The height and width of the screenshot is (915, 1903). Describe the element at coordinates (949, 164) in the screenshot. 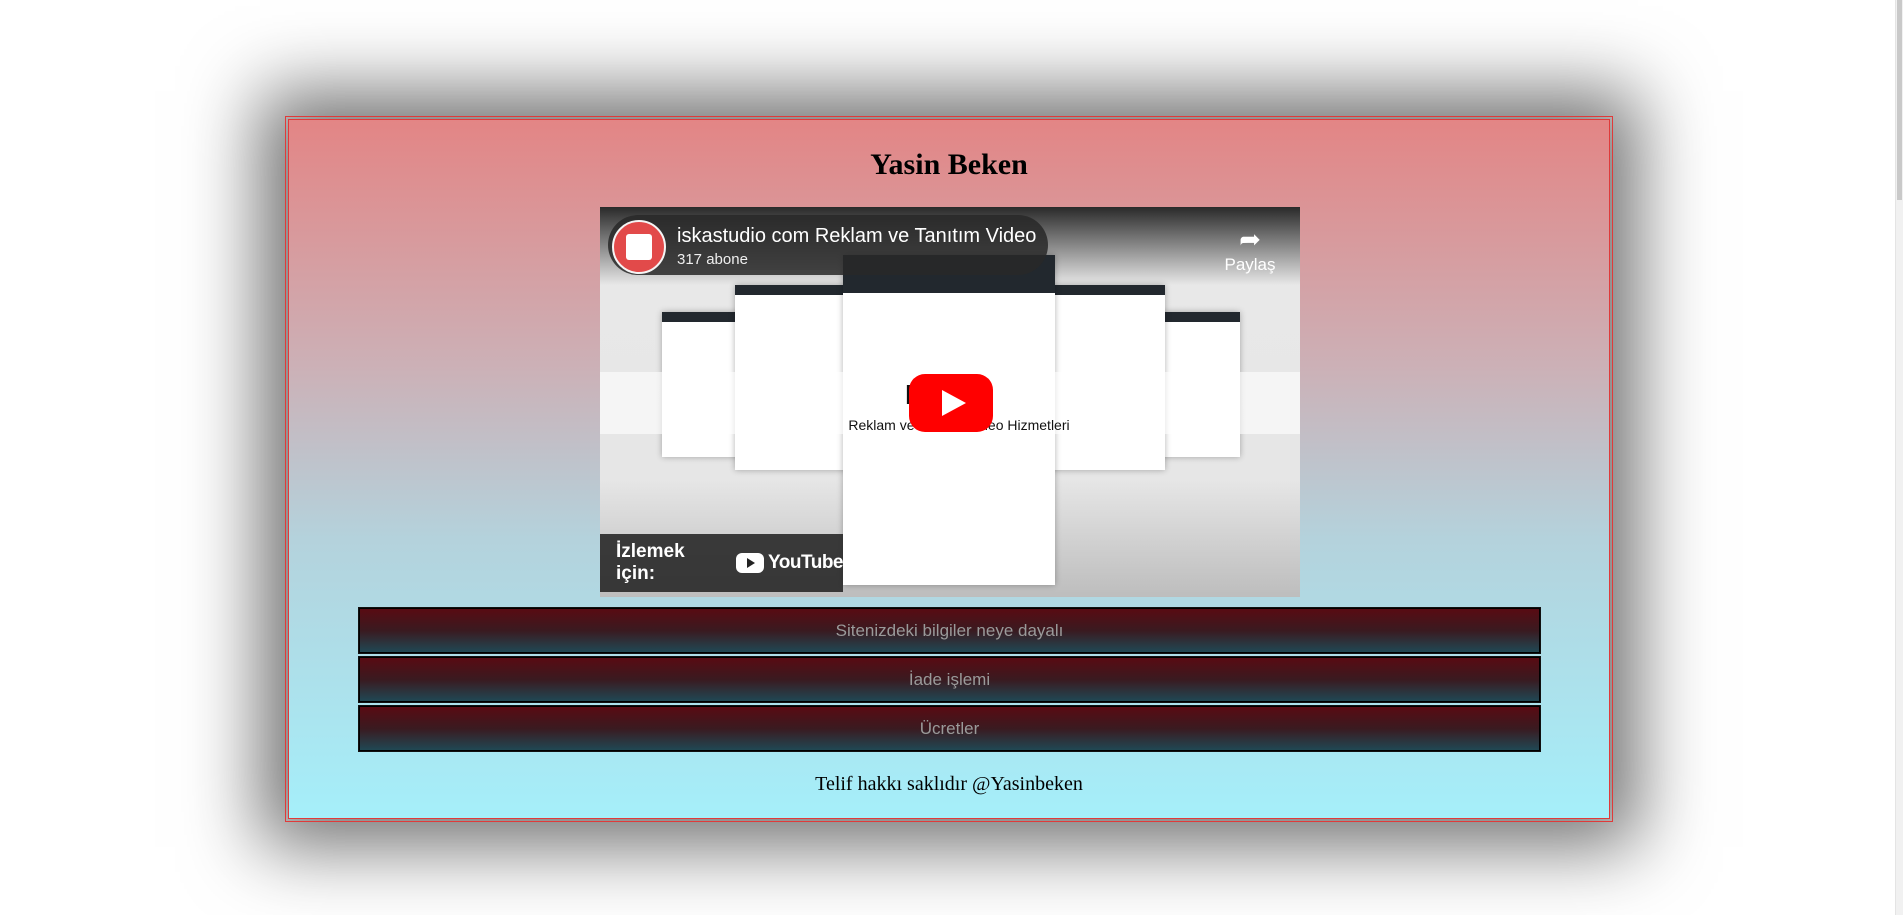

I see `page-title: Yasin Beken` at that location.